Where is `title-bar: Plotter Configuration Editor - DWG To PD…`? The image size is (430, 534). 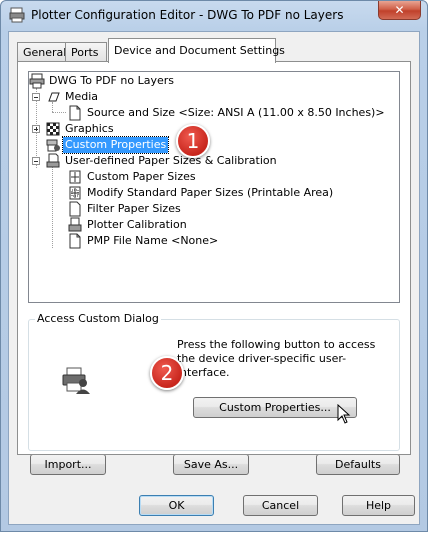 title-bar: Plotter Configuration Editor - DWG To PD… is located at coordinates (214, 16).